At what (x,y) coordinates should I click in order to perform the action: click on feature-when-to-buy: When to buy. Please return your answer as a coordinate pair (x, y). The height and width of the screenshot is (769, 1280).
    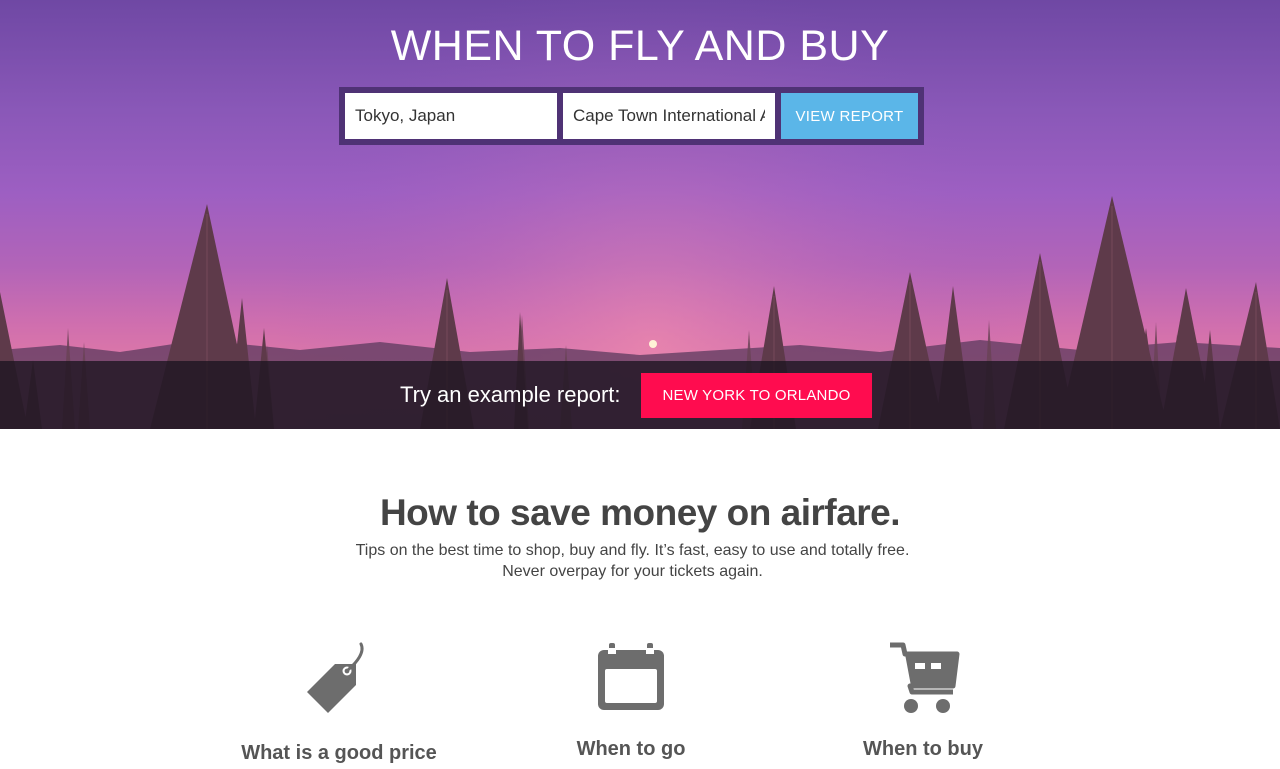
    Looking at the image, I should click on (923, 700).